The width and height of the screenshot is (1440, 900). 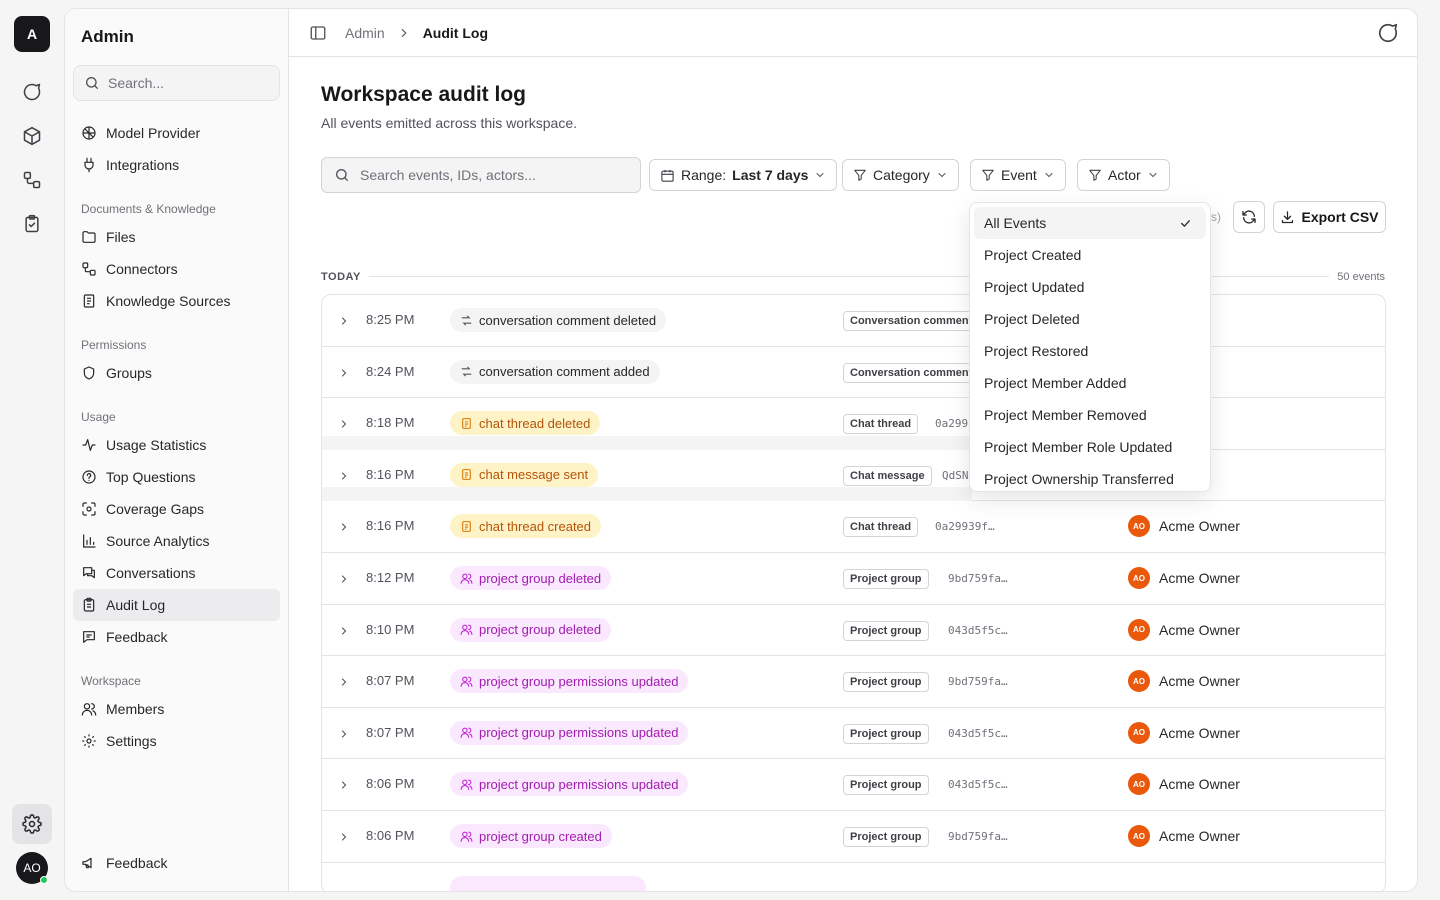 What do you see at coordinates (988, 175) in the screenshot?
I see `filter-icon` at bounding box center [988, 175].